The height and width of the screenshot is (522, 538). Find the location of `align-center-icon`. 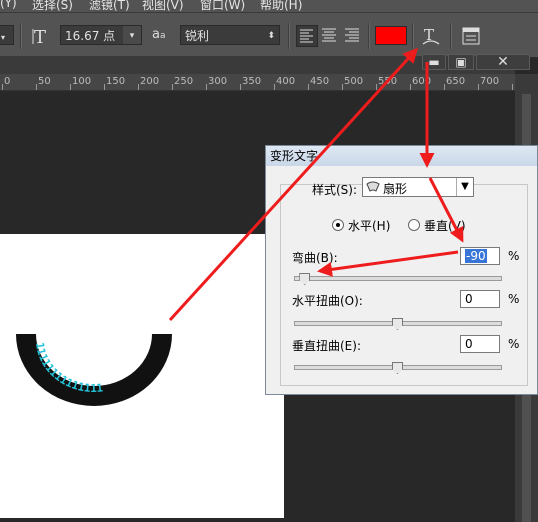

align-center-icon is located at coordinates (329, 35).